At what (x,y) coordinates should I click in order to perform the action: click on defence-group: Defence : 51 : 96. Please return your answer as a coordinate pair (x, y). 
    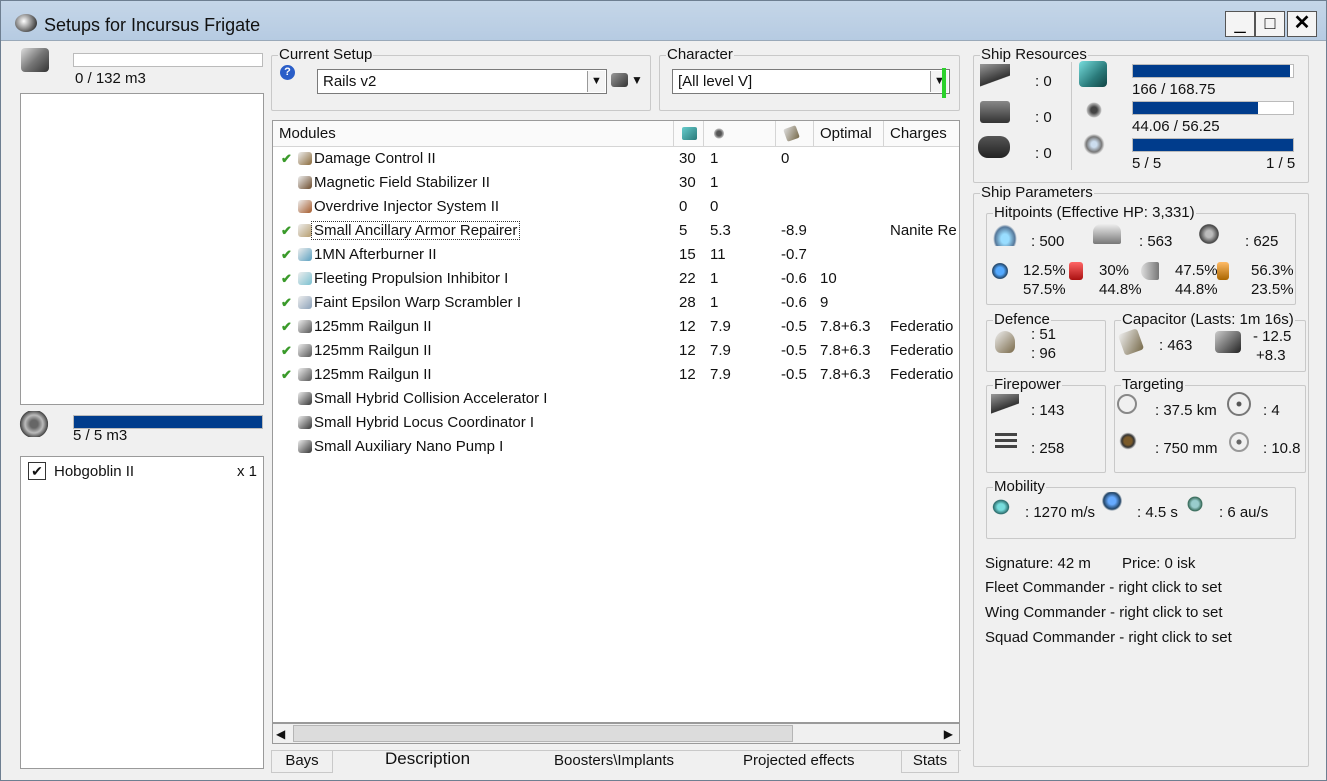
    Looking at the image, I should click on (1046, 341).